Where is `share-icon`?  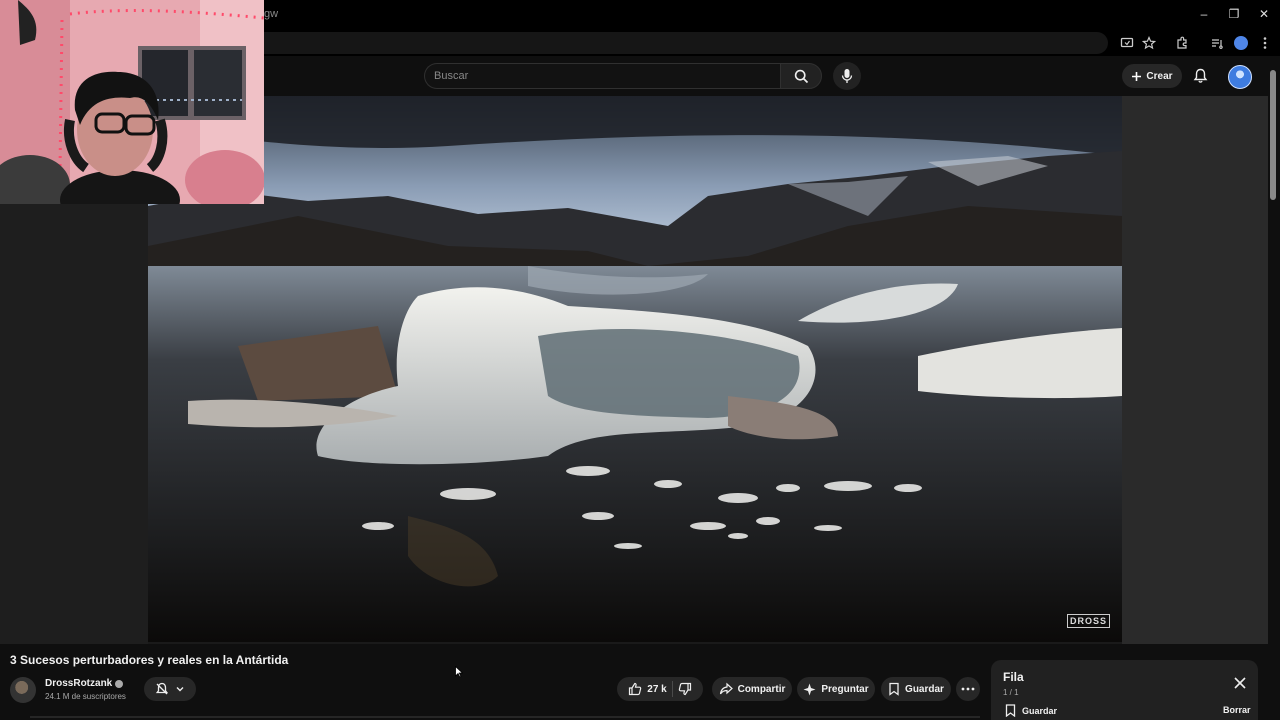 share-icon is located at coordinates (726, 688).